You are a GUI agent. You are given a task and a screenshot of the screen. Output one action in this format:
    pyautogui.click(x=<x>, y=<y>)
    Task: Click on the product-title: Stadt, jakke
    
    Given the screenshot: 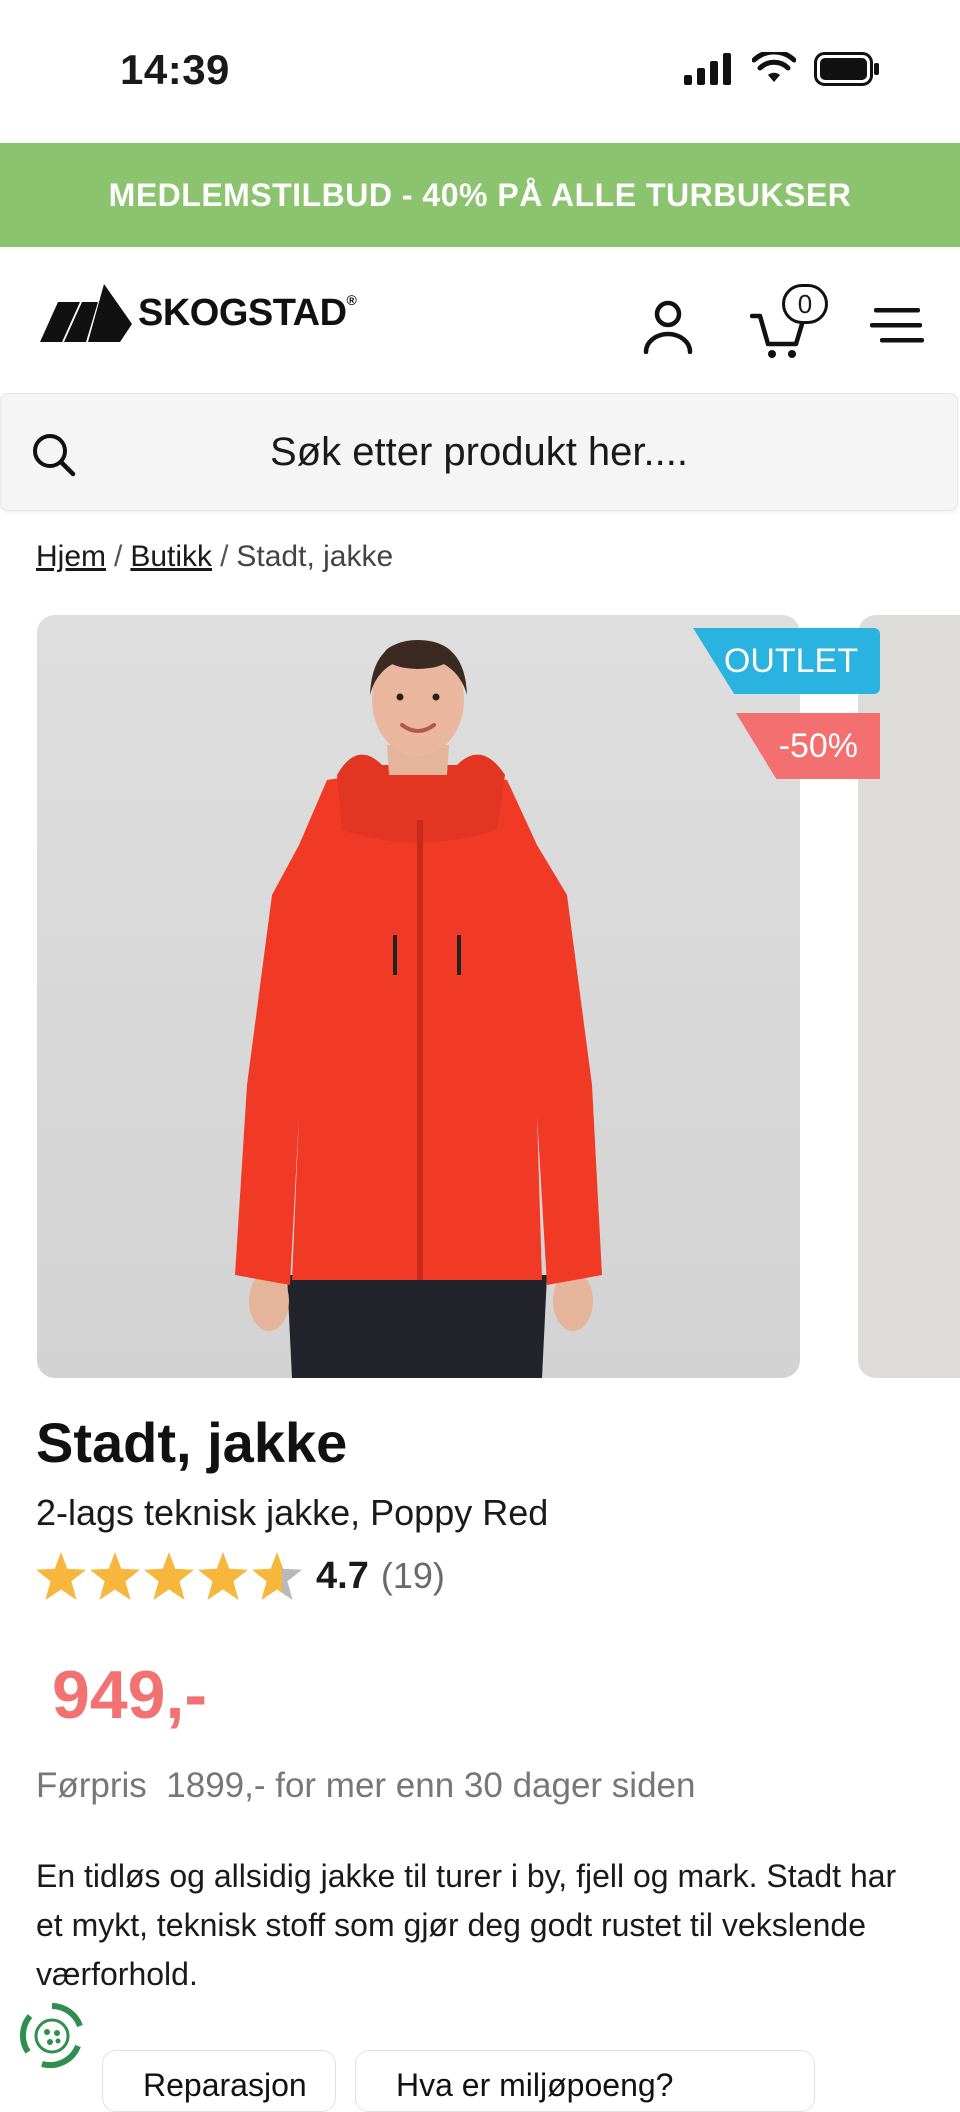 What is the action you would take?
    pyautogui.click(x=192, y=1442)
    